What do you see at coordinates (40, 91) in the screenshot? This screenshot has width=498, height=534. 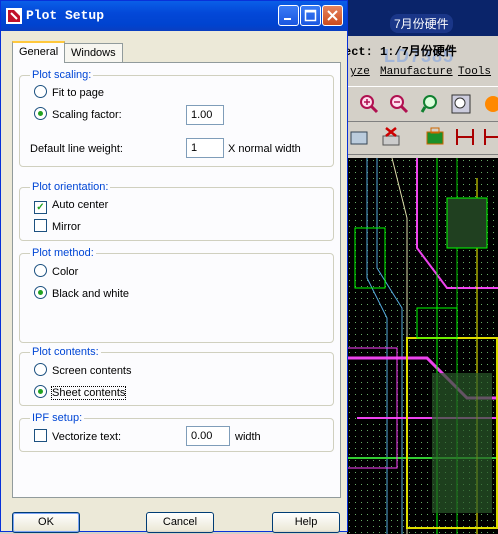 I see `fit-to-page-radio` at bounding box center [40, 91].